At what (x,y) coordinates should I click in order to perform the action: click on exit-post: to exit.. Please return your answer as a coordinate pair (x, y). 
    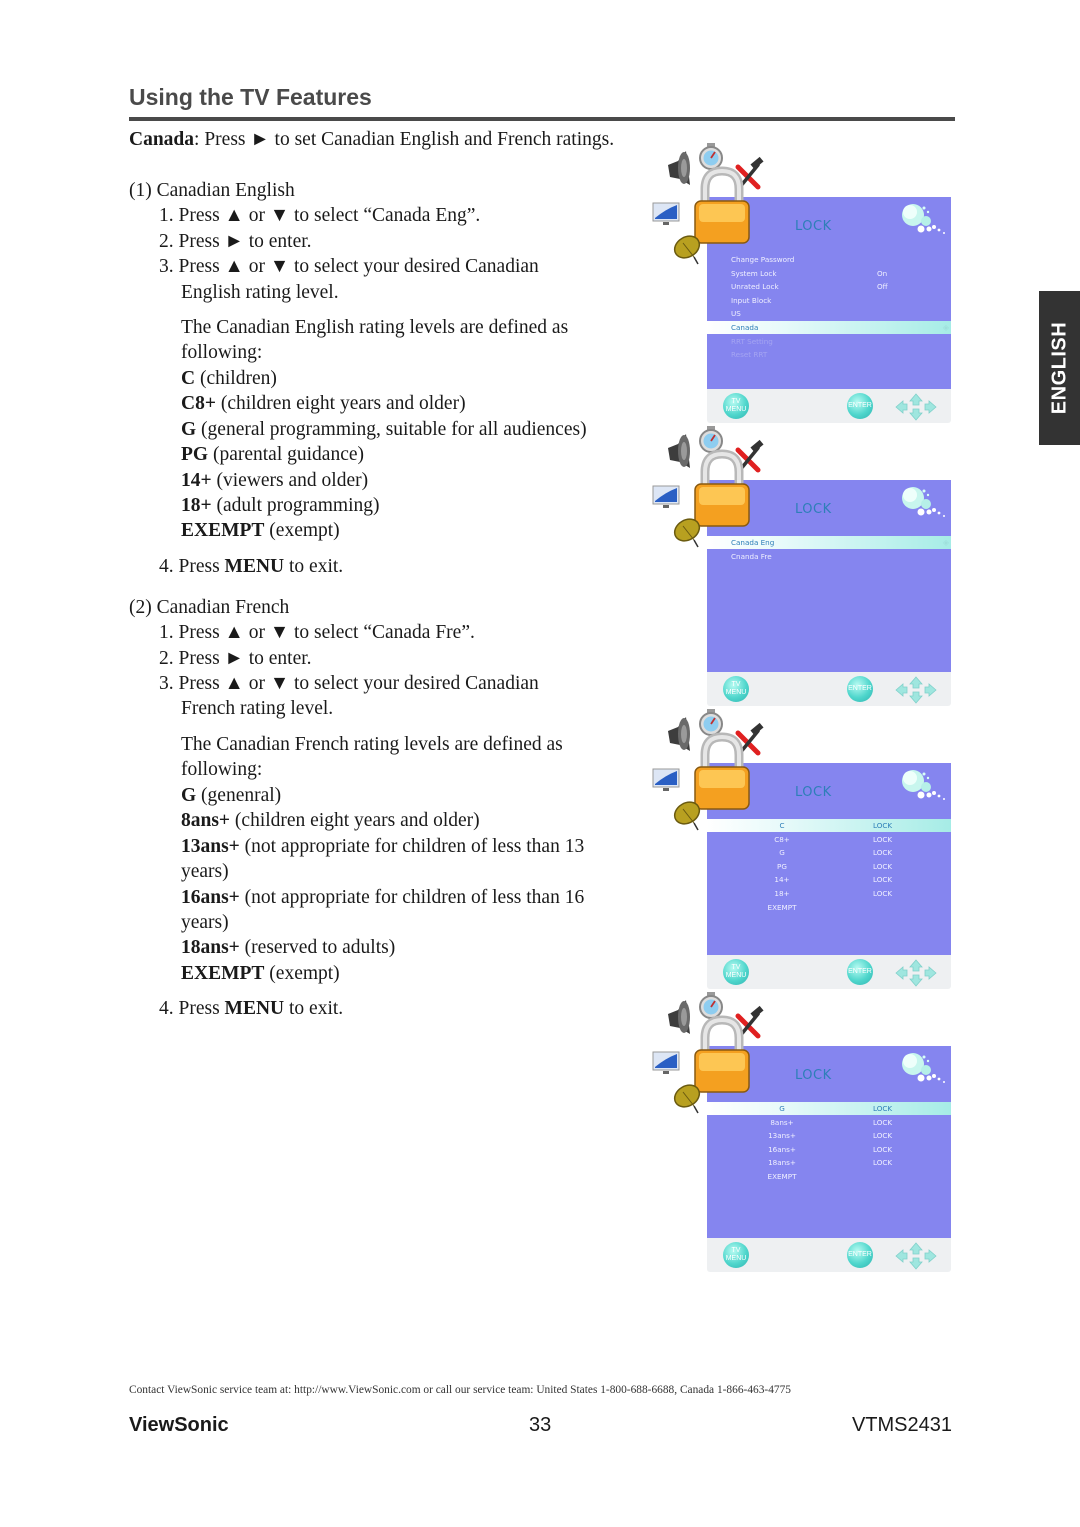
    Looking at the image, I should click on (314, 1008).